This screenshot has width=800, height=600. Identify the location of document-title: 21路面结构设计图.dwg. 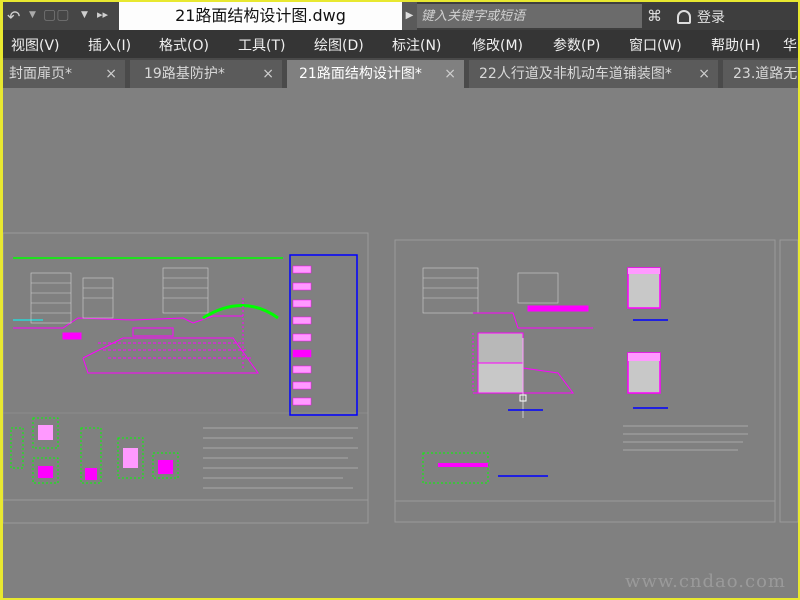
(260, 16).